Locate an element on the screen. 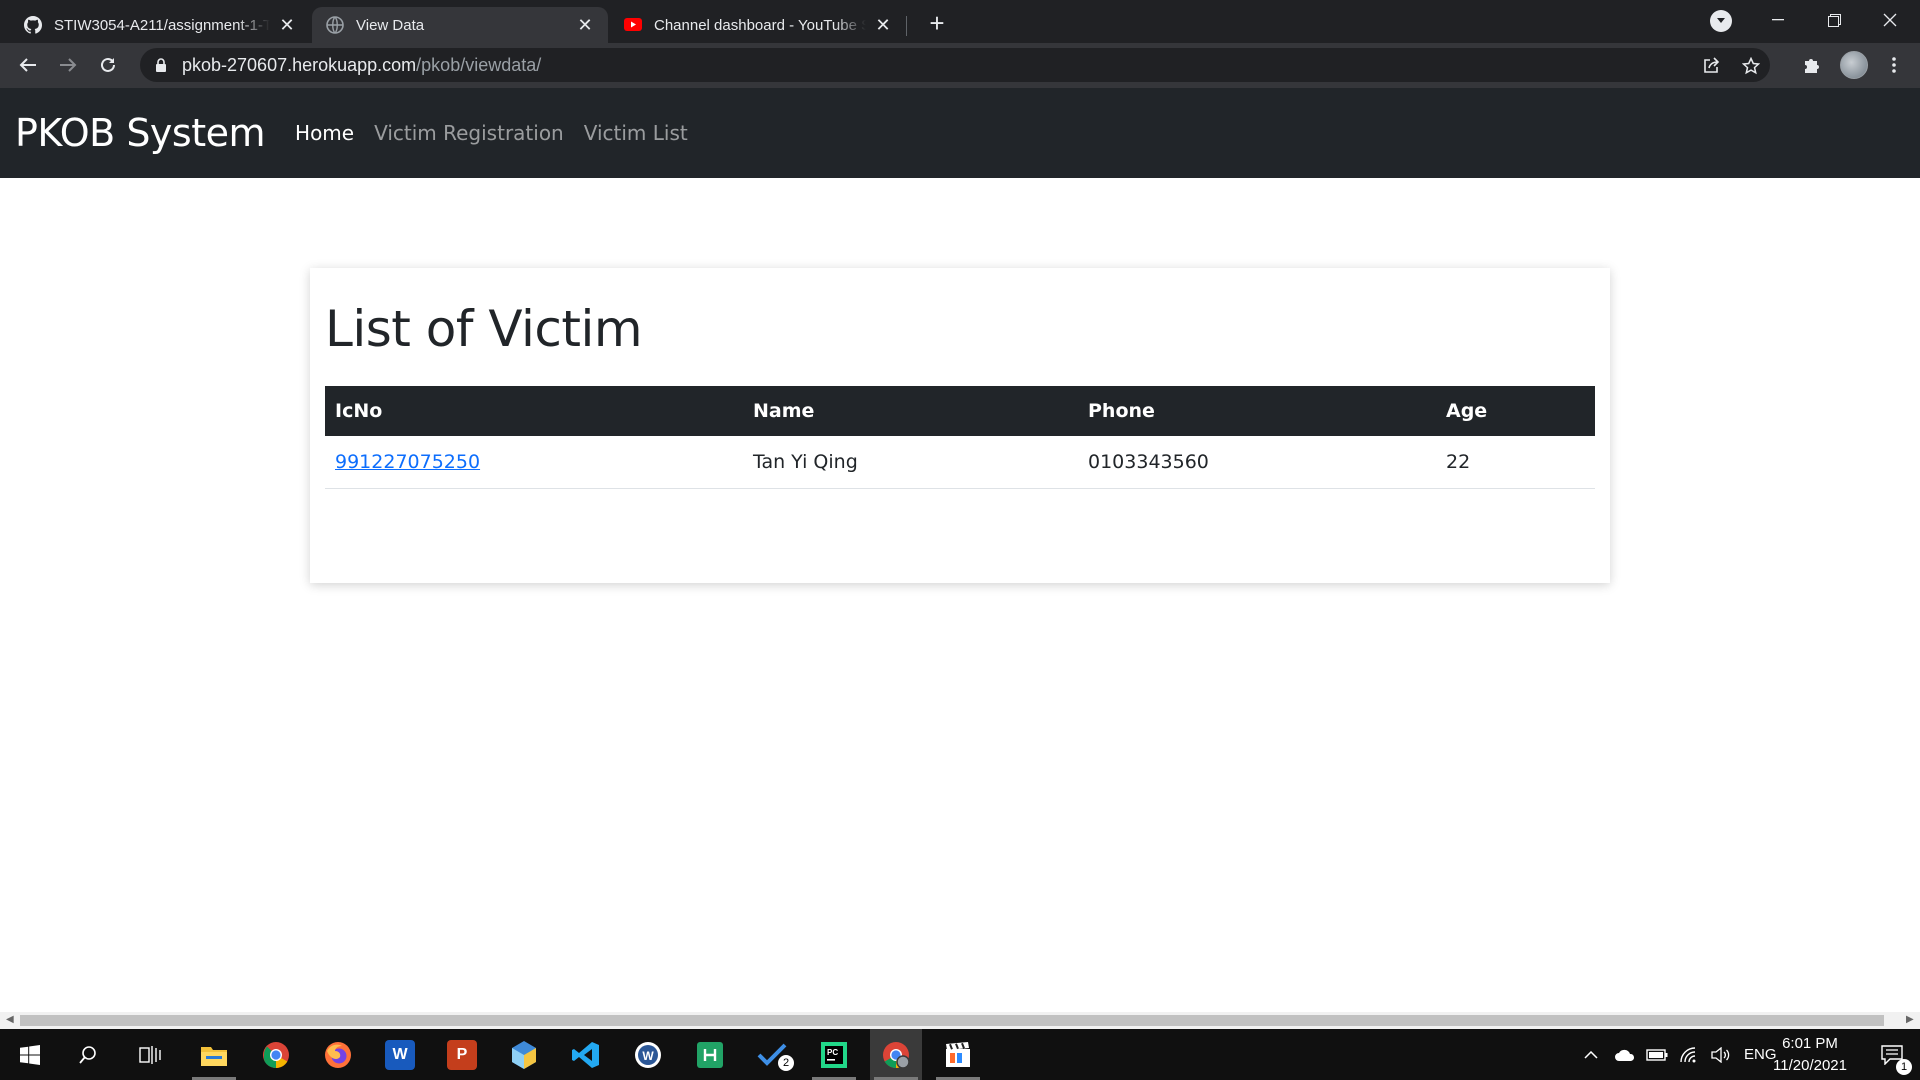  windows-start-icon is located at coordinates (30, 1054).